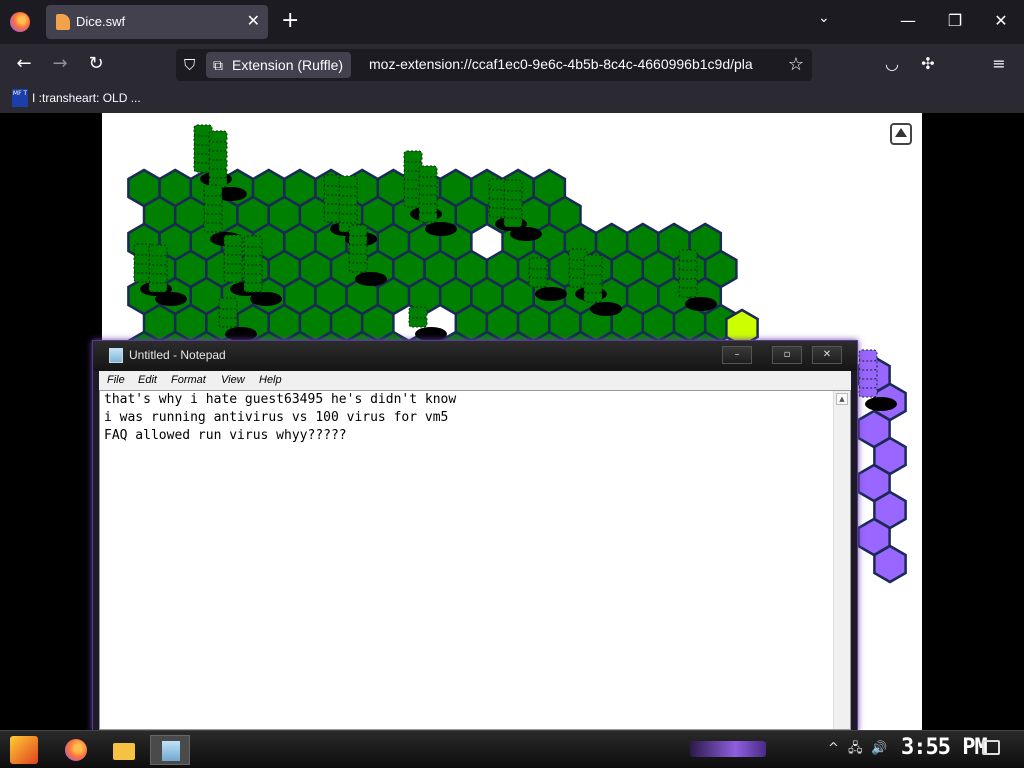 The height and width of the screenshot is (768, 1024). Describe the element at coordinates (96, 64) in the screenshot. I see `reload-button: ↻` at that location.